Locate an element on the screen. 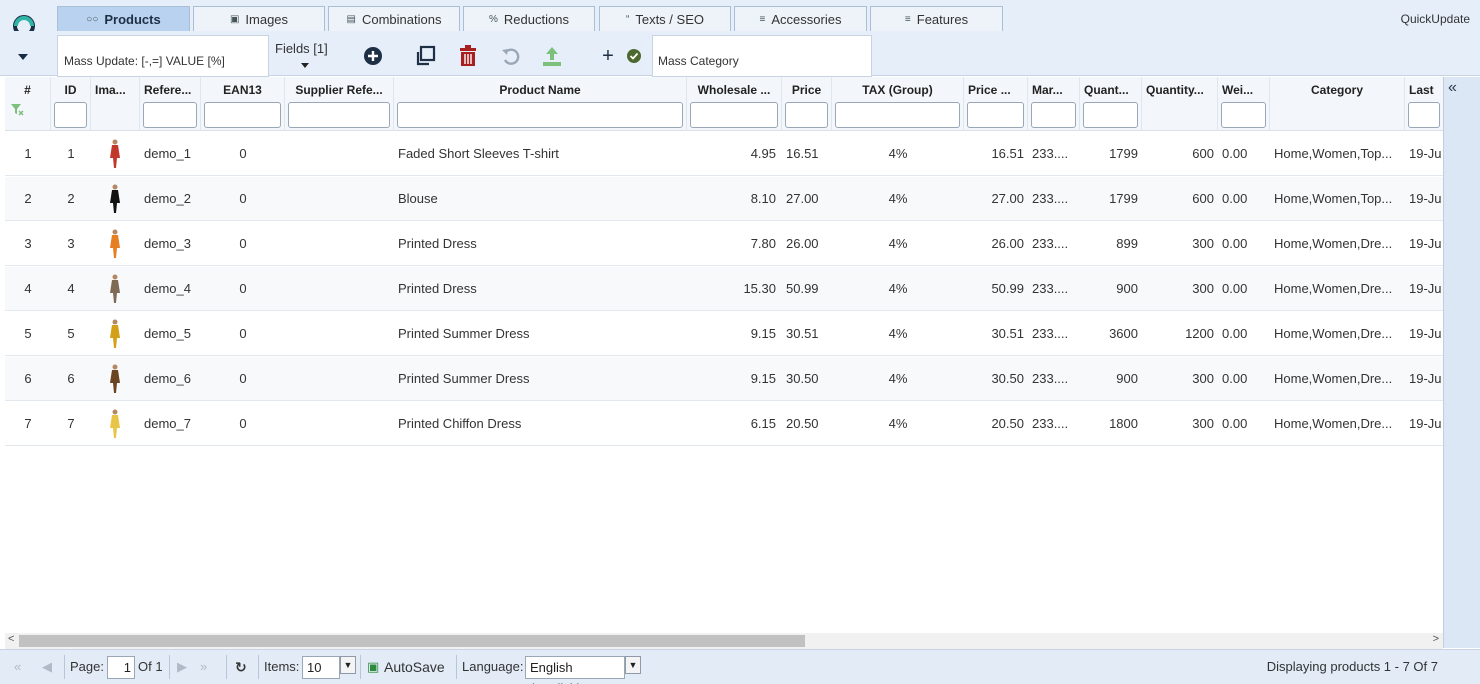 The height and width of the screenshot is (684, 1480). page-number-input: 1 is located at coordinates (121, 667).